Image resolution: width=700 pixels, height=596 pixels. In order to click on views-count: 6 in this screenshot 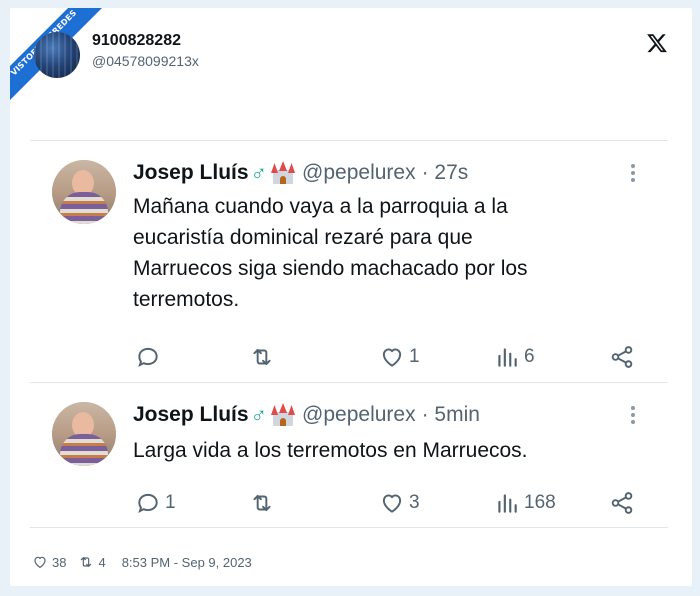, I will do `click(529, 356)`.